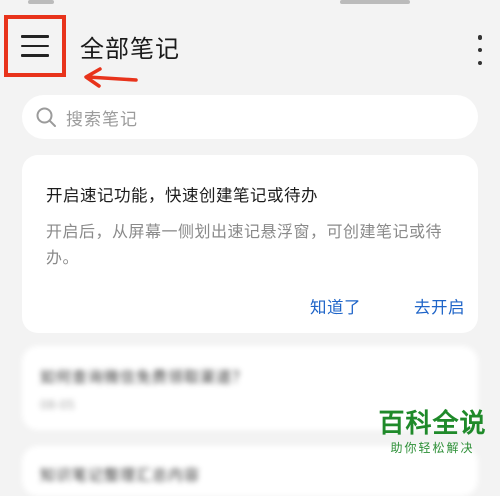 The image size is (500, 496). Describe the element at coordinates (480, 37) in the screenshot. I see `more-vert-icon` at that location.